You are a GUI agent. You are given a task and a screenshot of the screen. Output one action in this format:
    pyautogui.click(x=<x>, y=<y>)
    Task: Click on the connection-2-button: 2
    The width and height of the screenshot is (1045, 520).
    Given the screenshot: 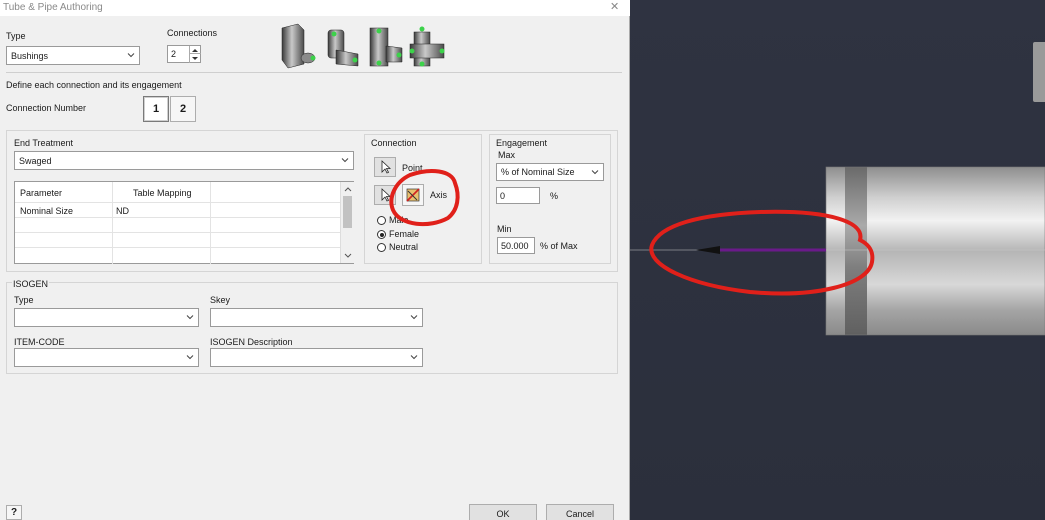 What is the action you would take?
    pyautogui.click(x=183, y=109)
    